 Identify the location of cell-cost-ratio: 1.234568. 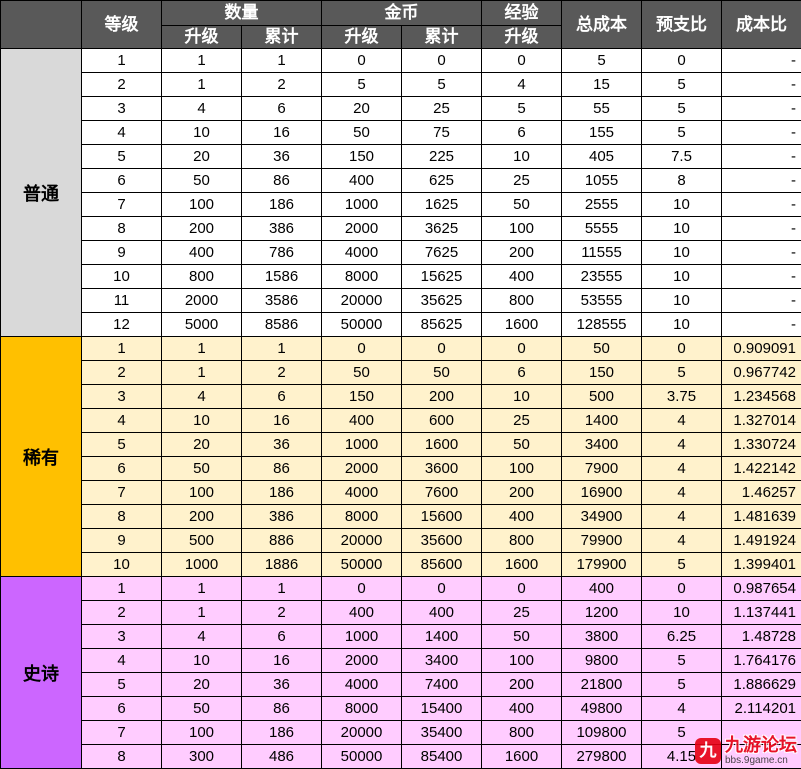
(761, 396).